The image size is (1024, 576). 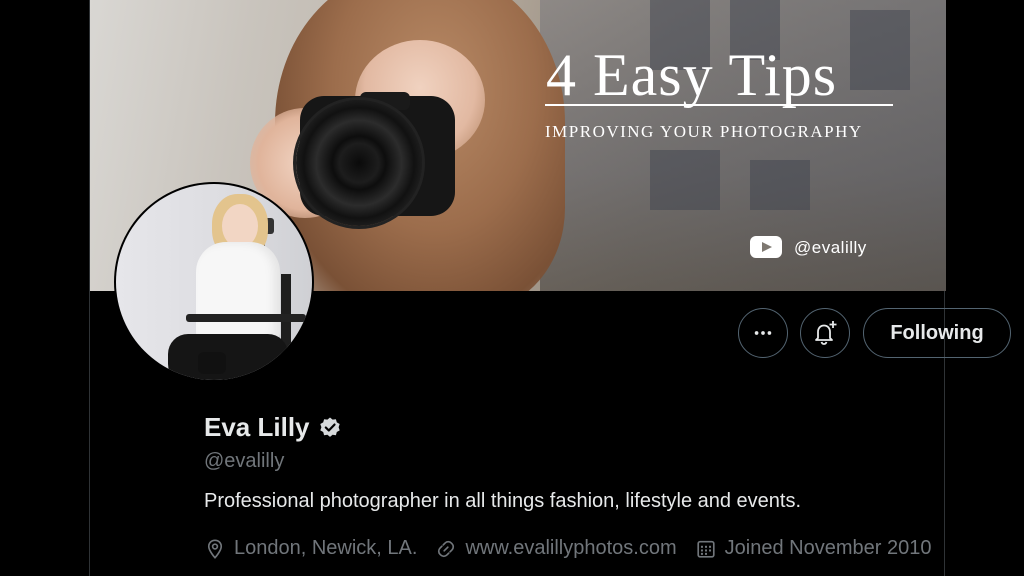 I want to click on following-button: Following, so click(x=937, y=333).